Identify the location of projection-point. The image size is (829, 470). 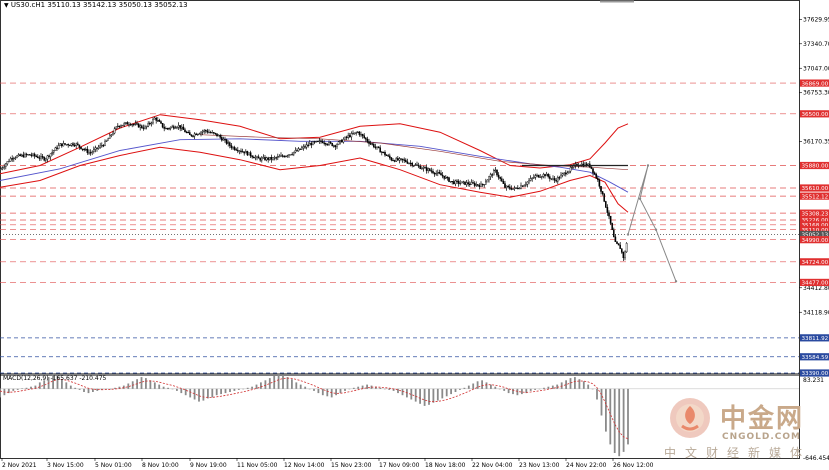
(640, 198).